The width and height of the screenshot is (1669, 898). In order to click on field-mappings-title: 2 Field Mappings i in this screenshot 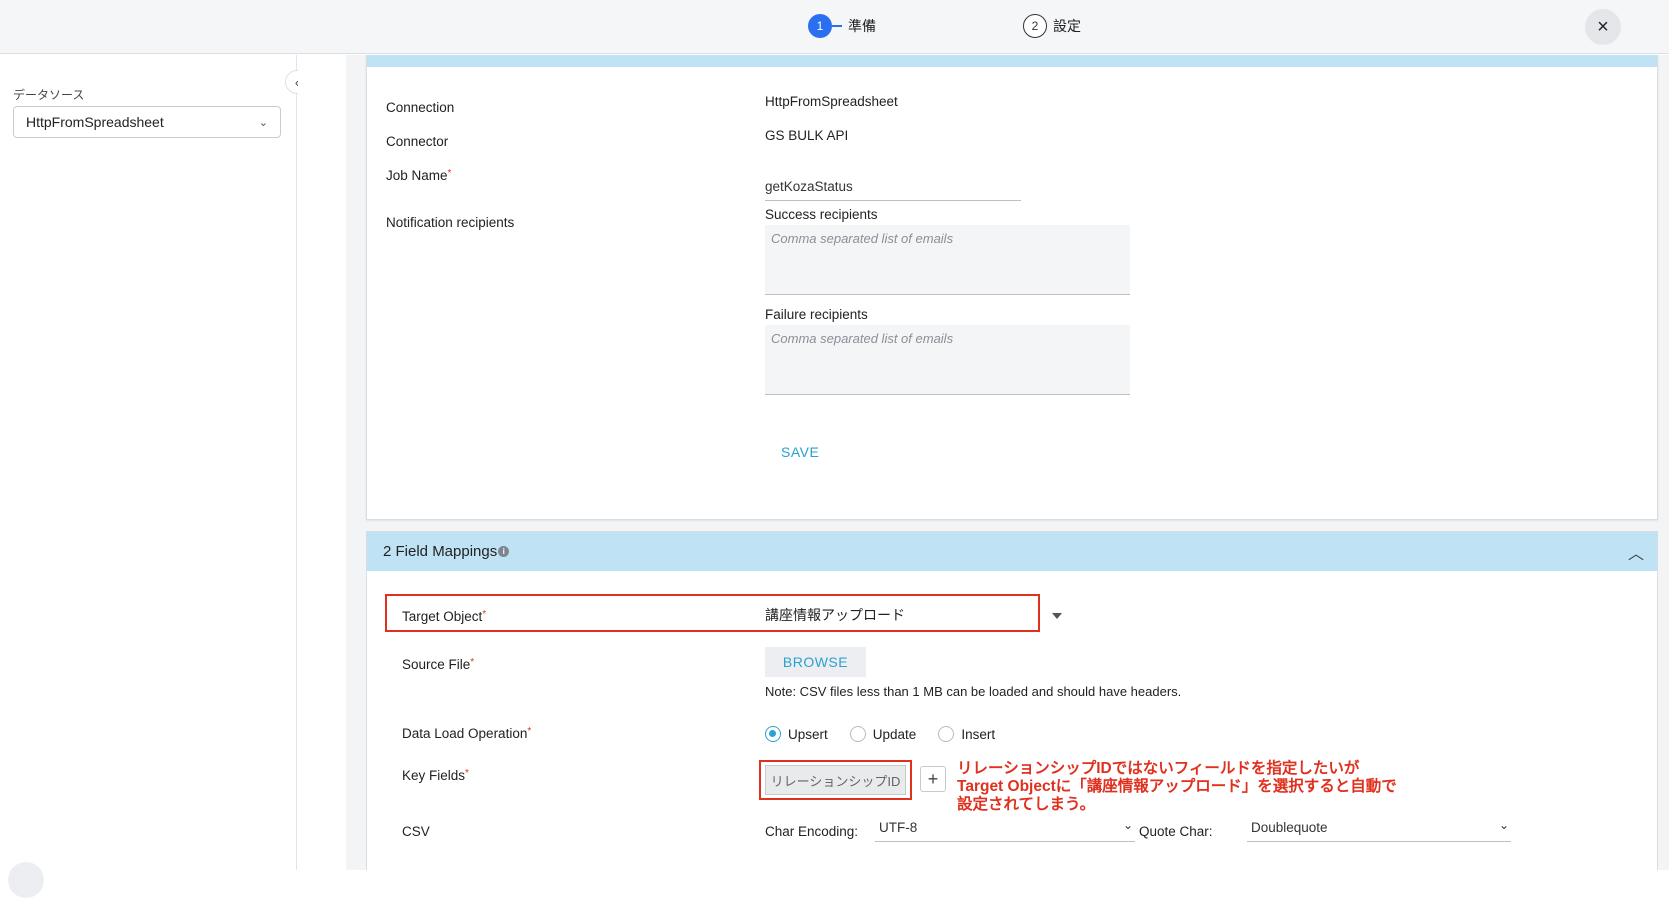, I will do `click(446, 551)`.